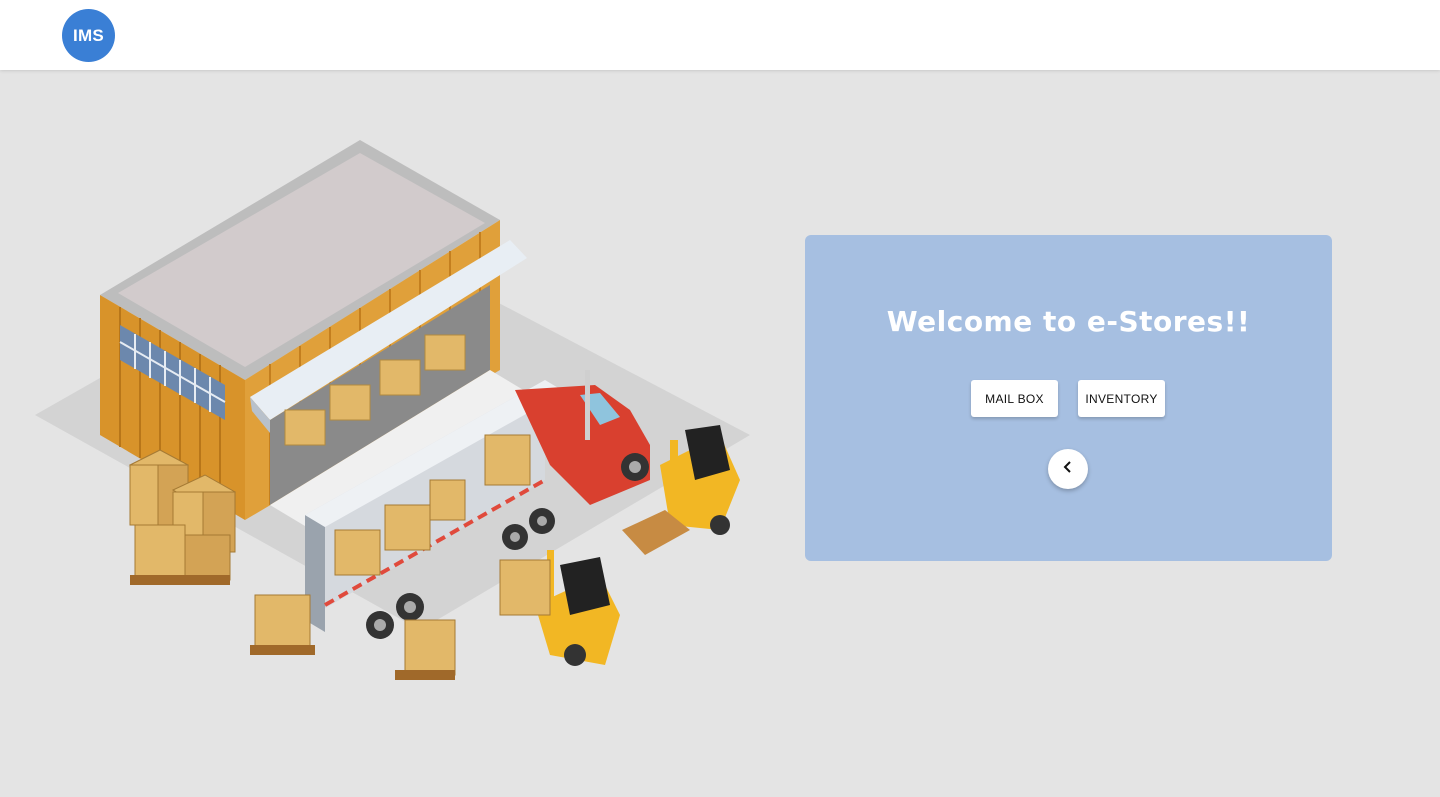 Image resolution: width=1440 pixels, height=797 pixels. Describe the element at coordinates (720, 35) in the screenshot. I see `top-app-bar: IMS` at that location.